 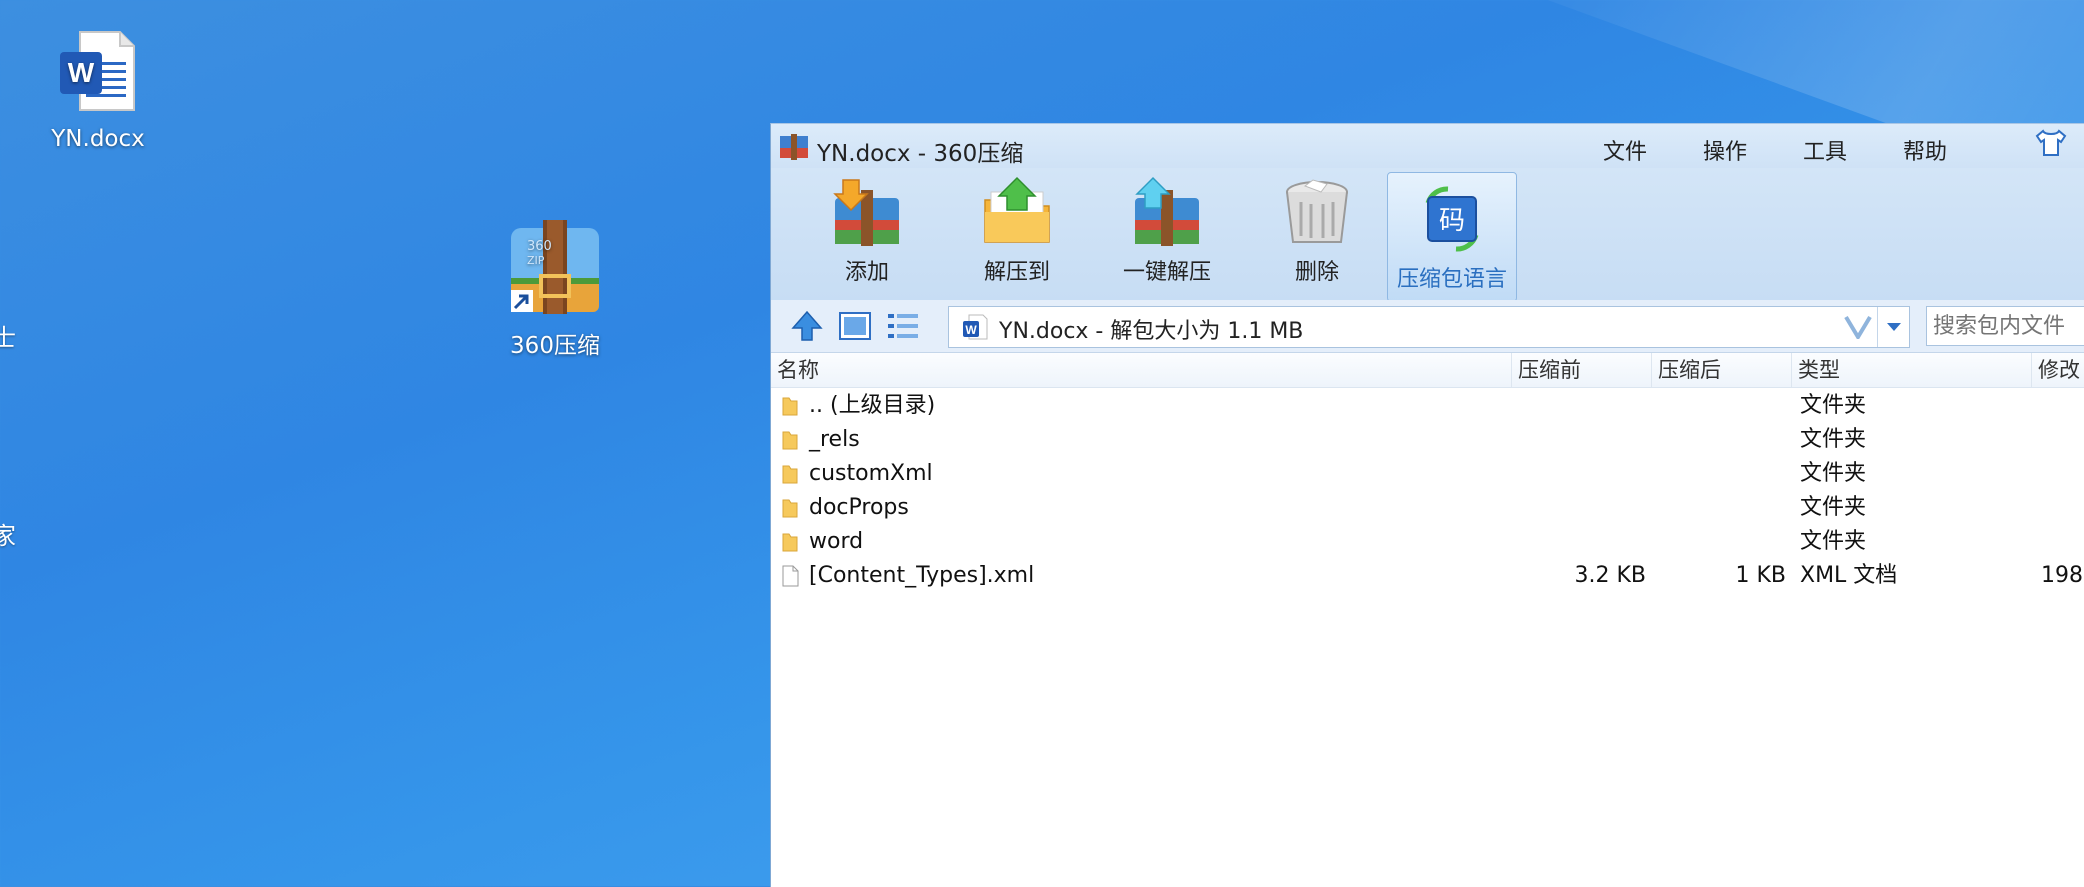 What do you see at coordinates (872, 405) in the screenshot?
I see `file-name: .. (上级目录)` at bounding box center [872, 405].